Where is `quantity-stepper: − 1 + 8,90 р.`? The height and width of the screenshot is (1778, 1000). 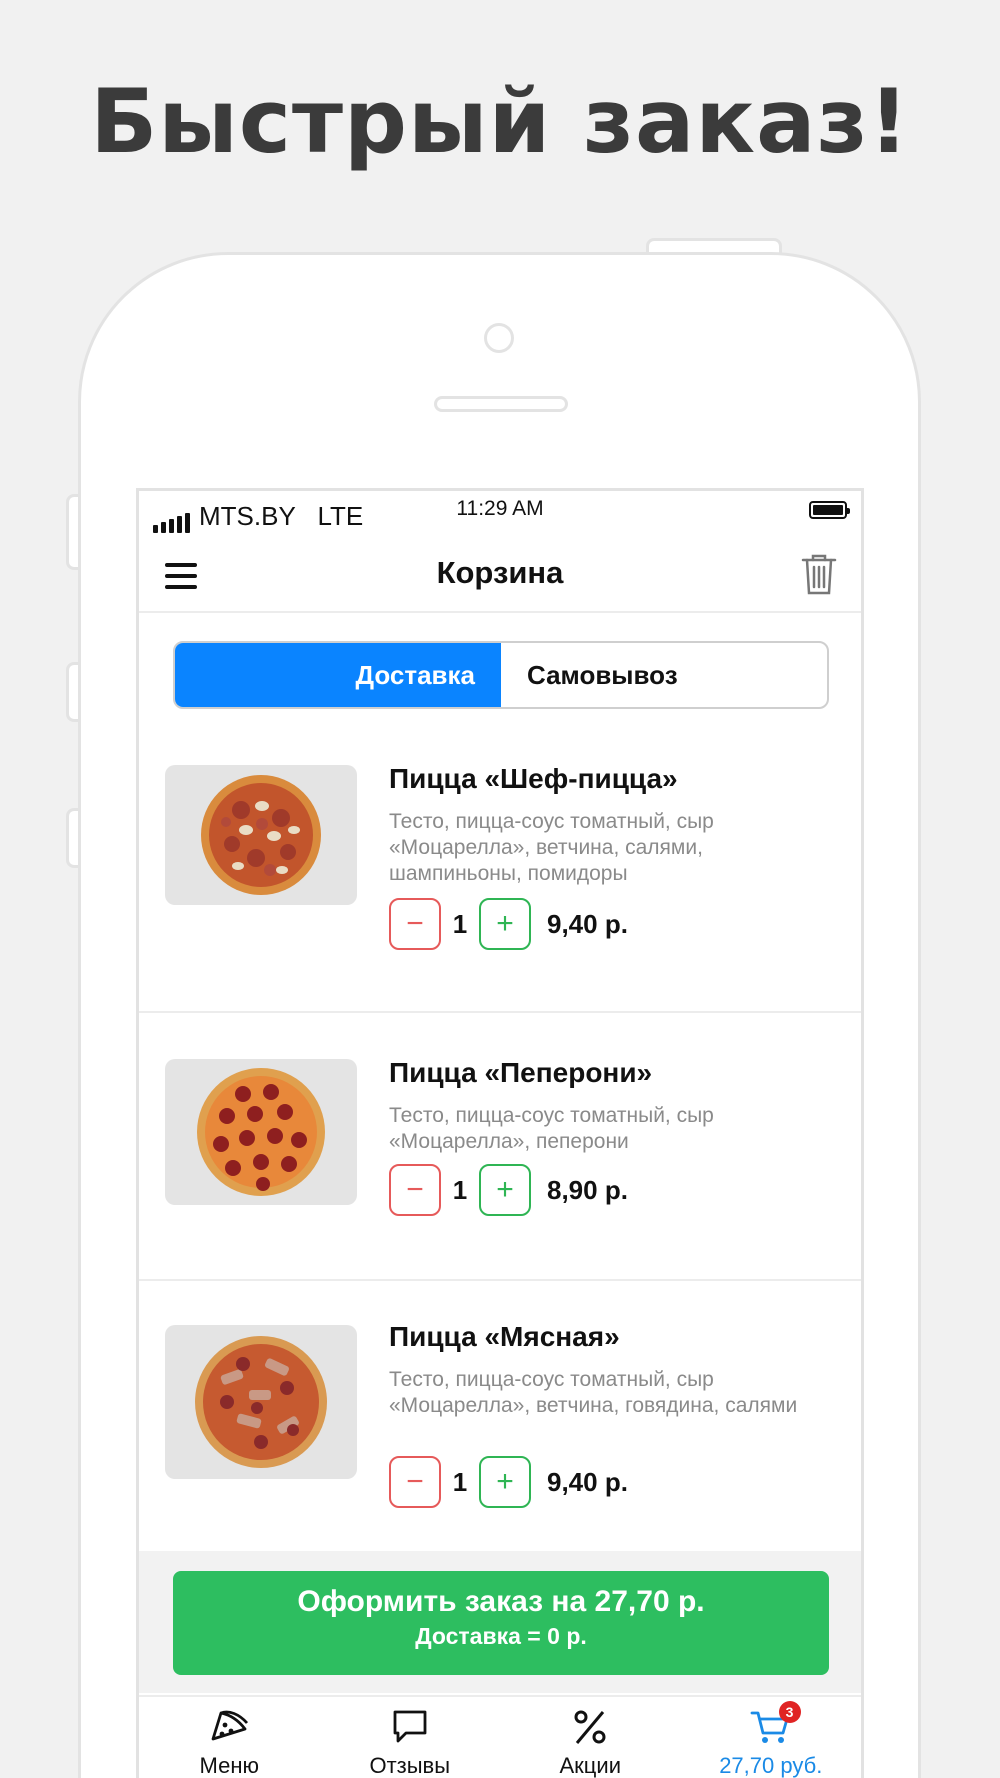
quantity-stepper: − 1 + 8,90 р. is located at coordinates (508, 1190).